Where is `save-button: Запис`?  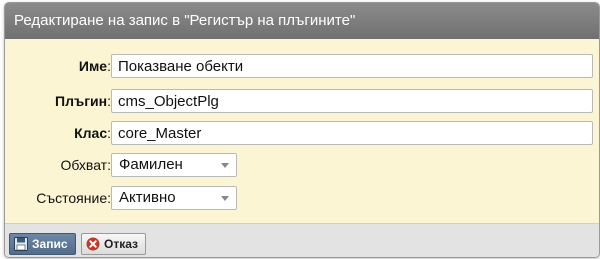
save-button: Запис is located at coordinates (42, 244).